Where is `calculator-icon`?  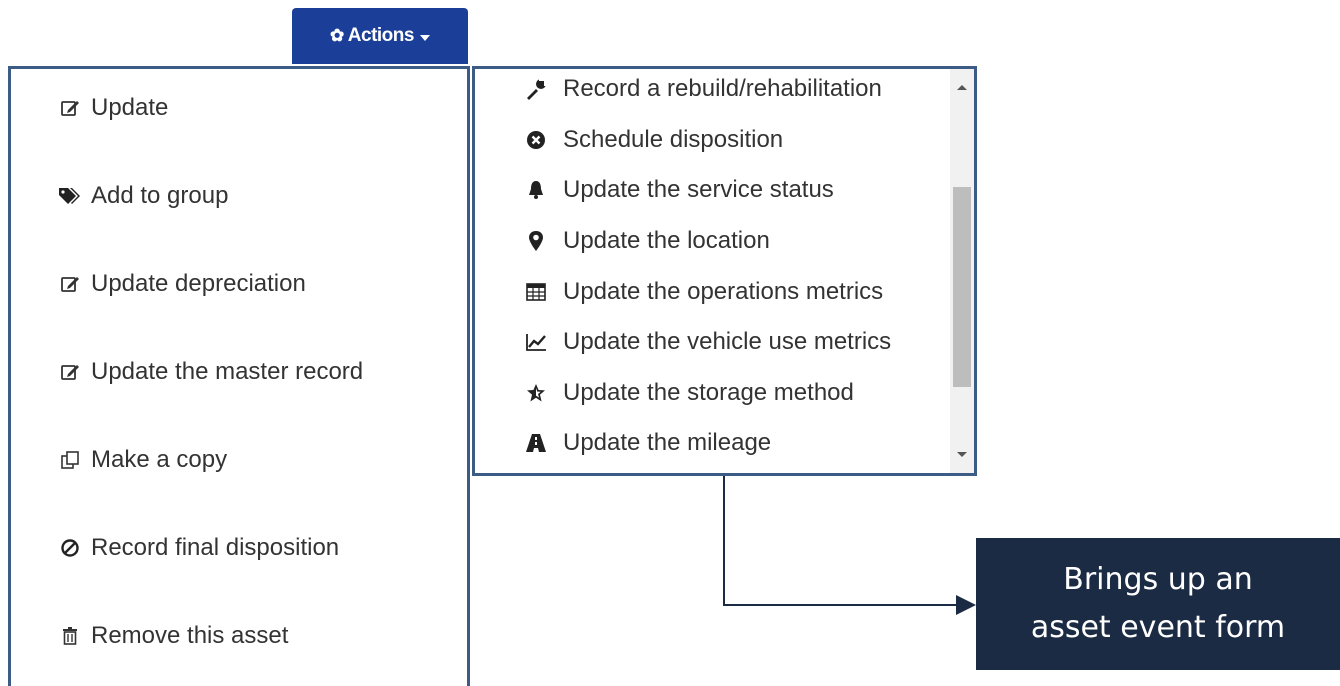
calculator-icon is located at coordinates (536, 292).